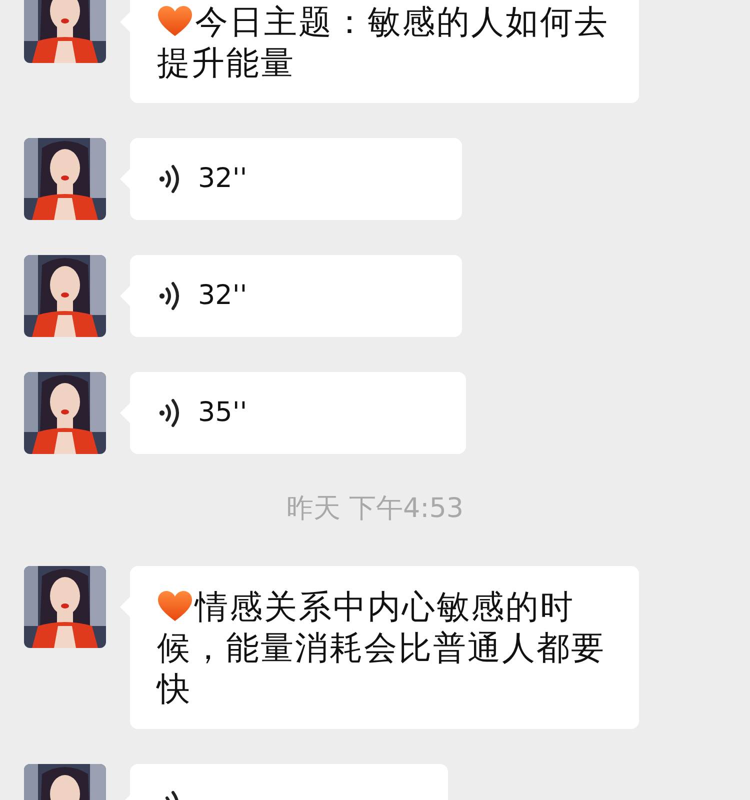 This screenshot has height=800, width=750. I want to click on message-text: 今日主题：敏感的人如何去提升能量, so click(383, 42).